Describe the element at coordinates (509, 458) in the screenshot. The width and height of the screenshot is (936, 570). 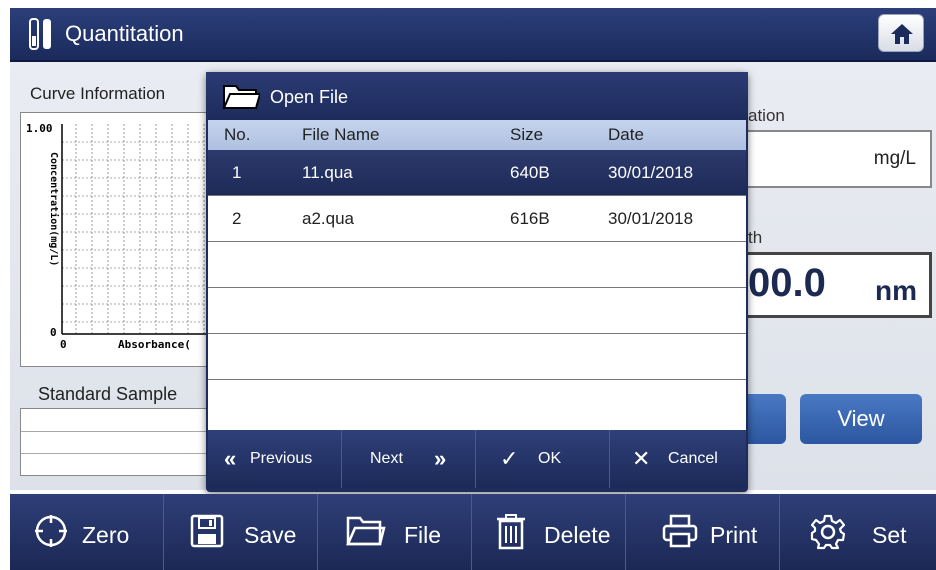
I see `checkmark-icon: ✓` at that location.